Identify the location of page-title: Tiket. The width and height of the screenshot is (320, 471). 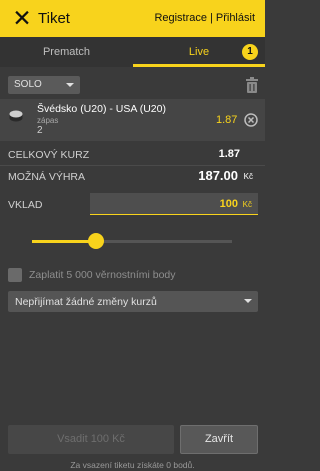
(54, 18).